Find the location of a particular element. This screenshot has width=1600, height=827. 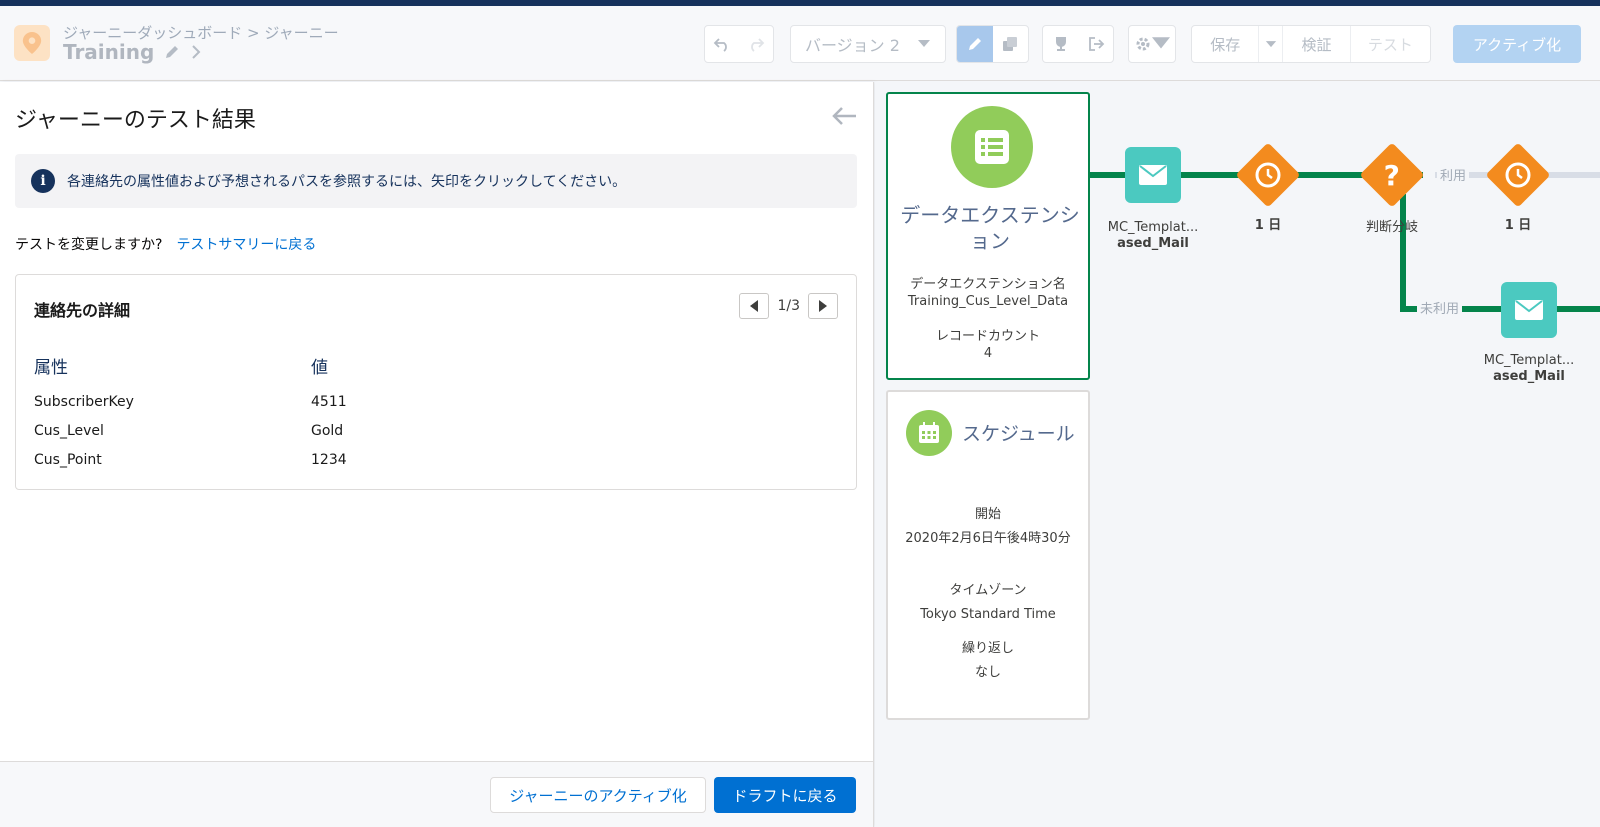

journey-title-row: Training is located at coordinates (132, 52).